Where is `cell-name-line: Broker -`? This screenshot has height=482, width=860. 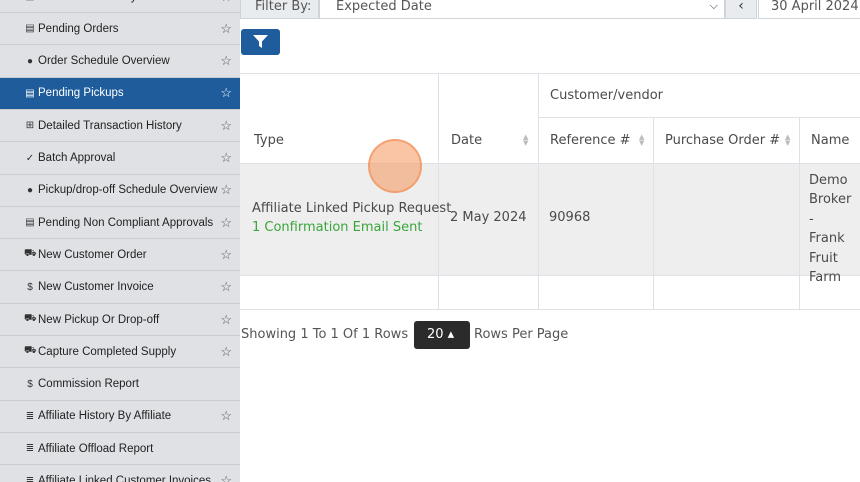 cell-name-line: Broker - is located at coordinates (830, 209).